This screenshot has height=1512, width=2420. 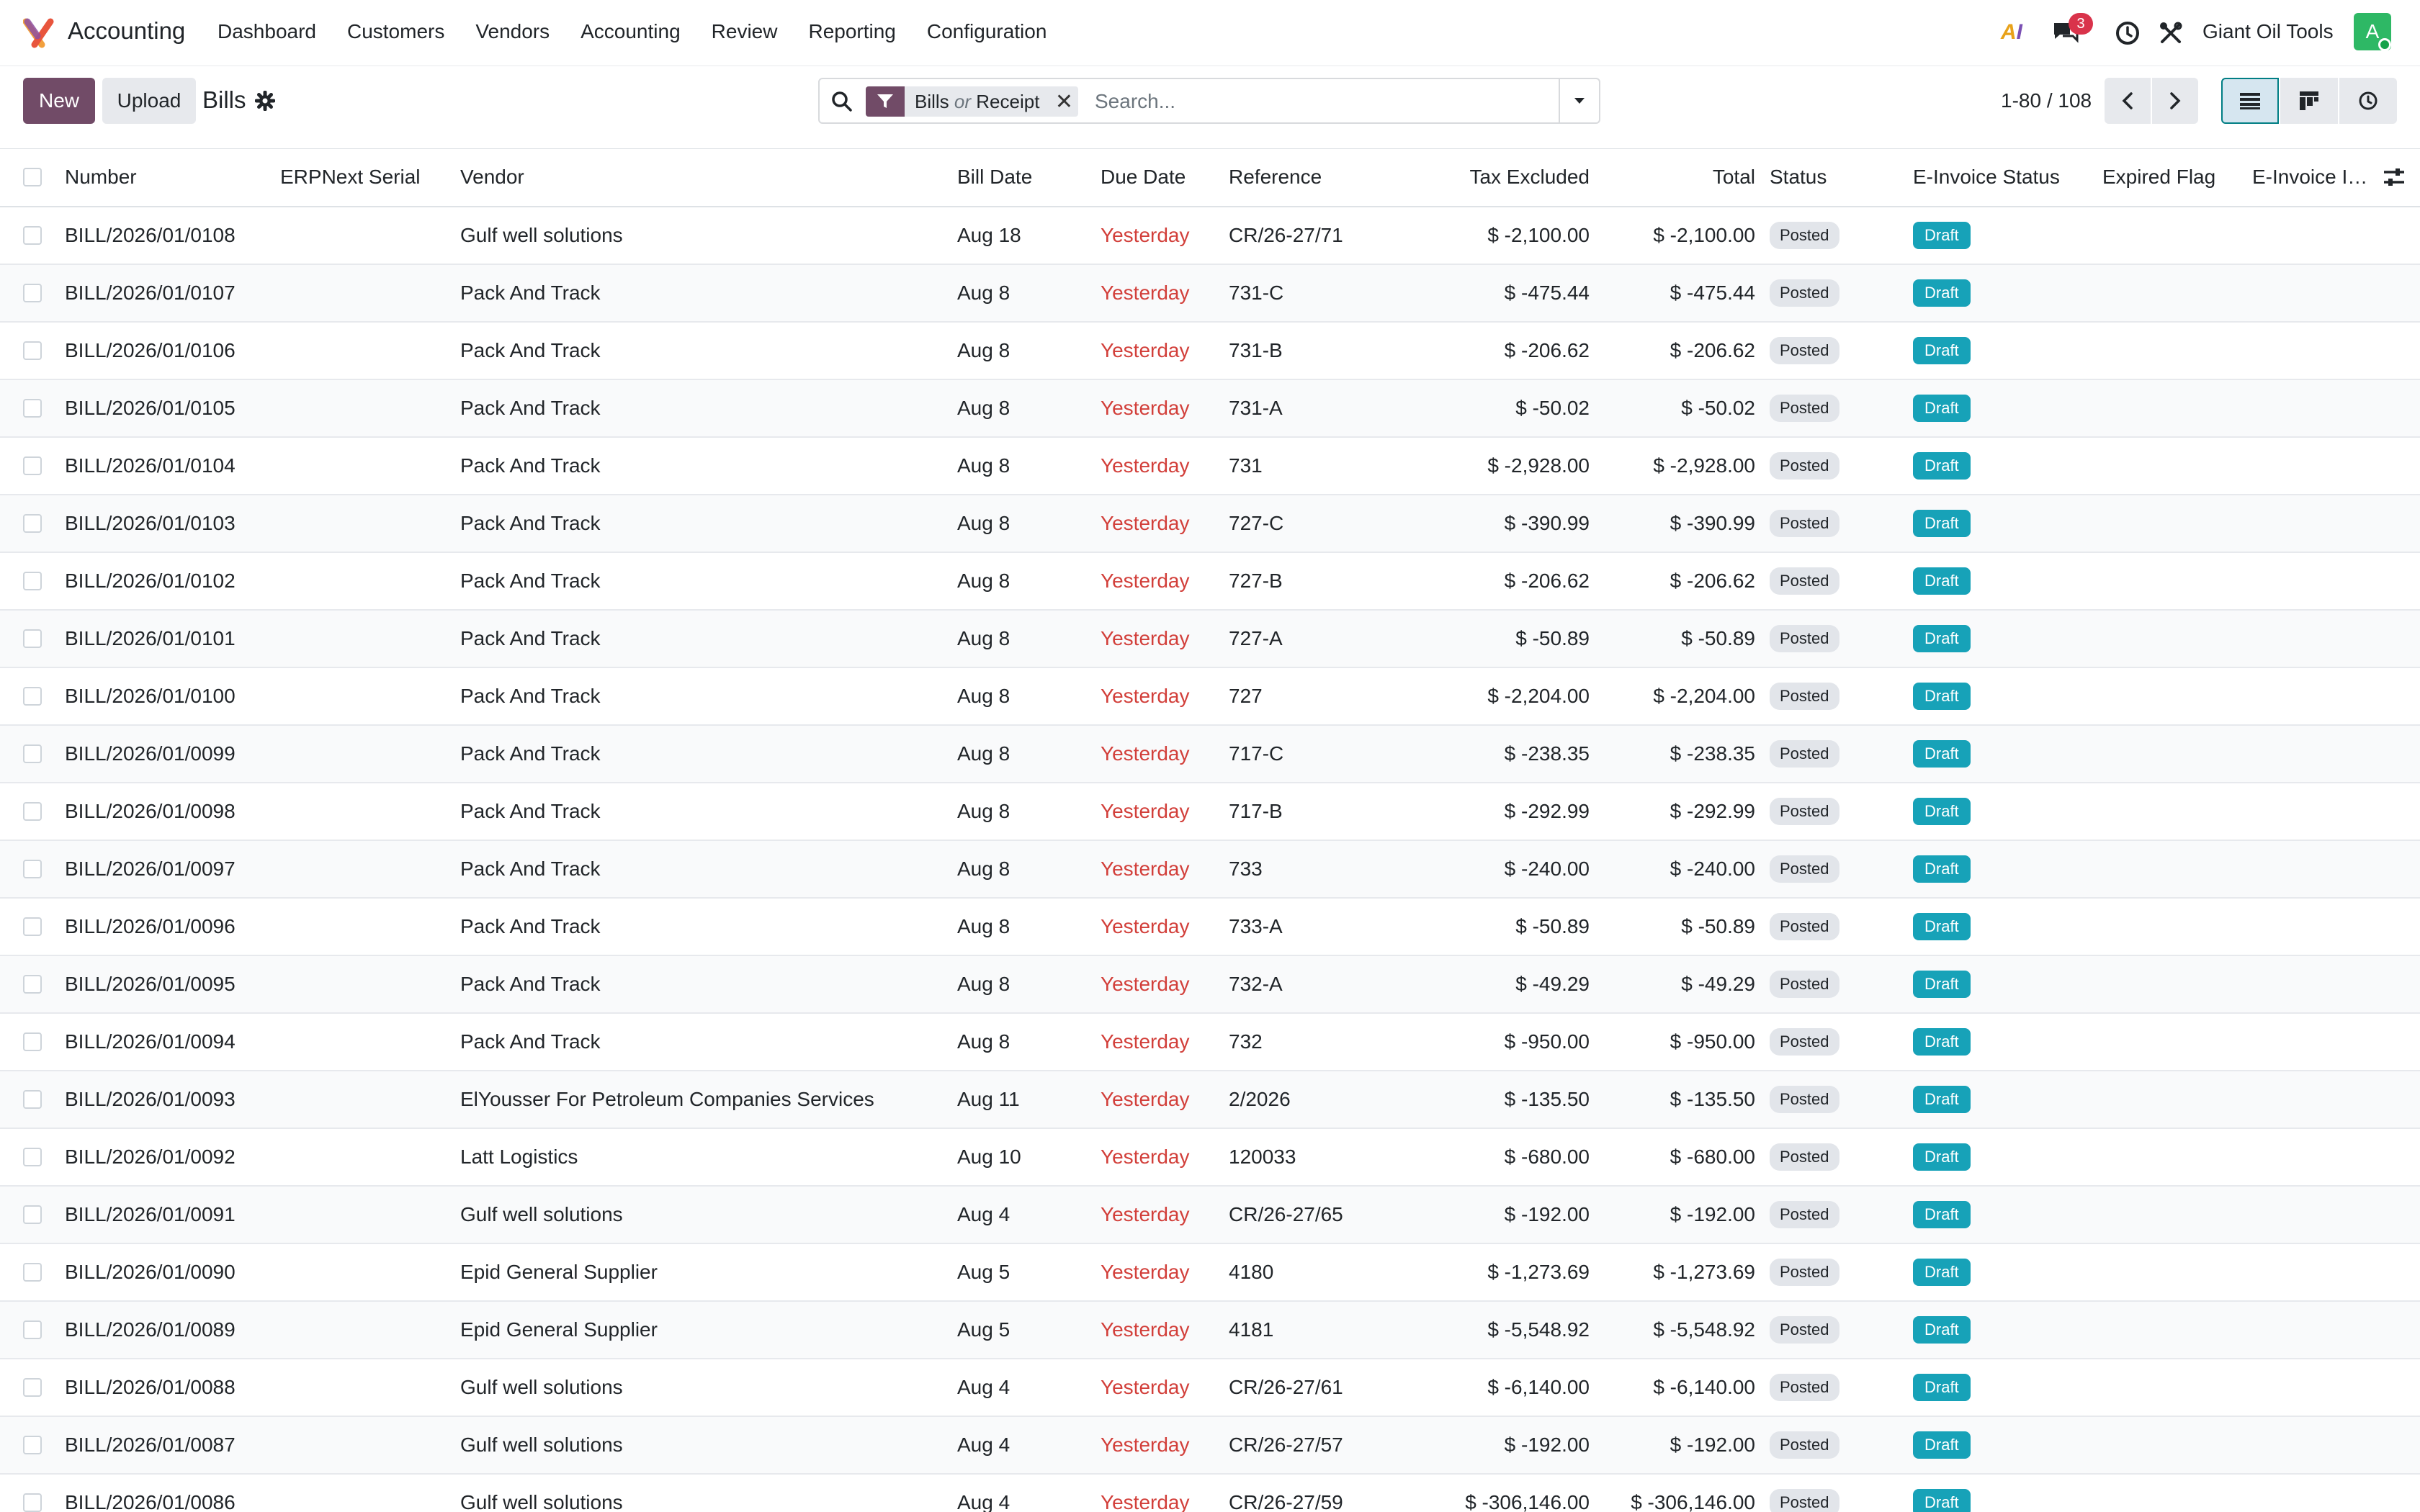 I want to click on search-icon, so click(x=842, y=101).